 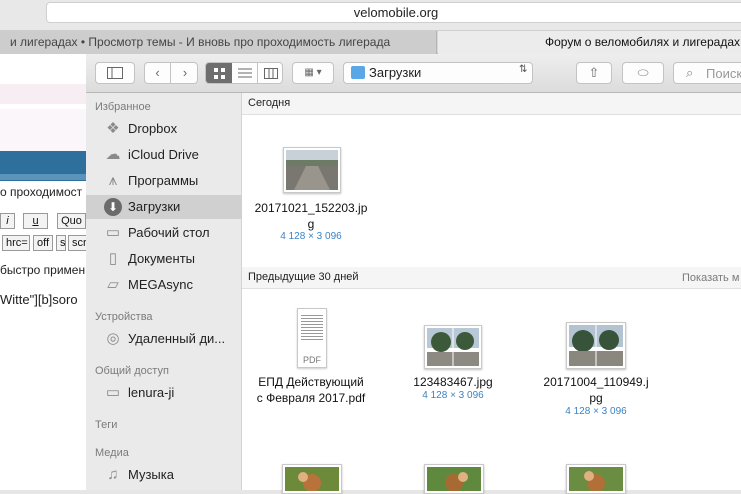 I want to click on downloads-icon: ⬇, so click(x=113, y=207).